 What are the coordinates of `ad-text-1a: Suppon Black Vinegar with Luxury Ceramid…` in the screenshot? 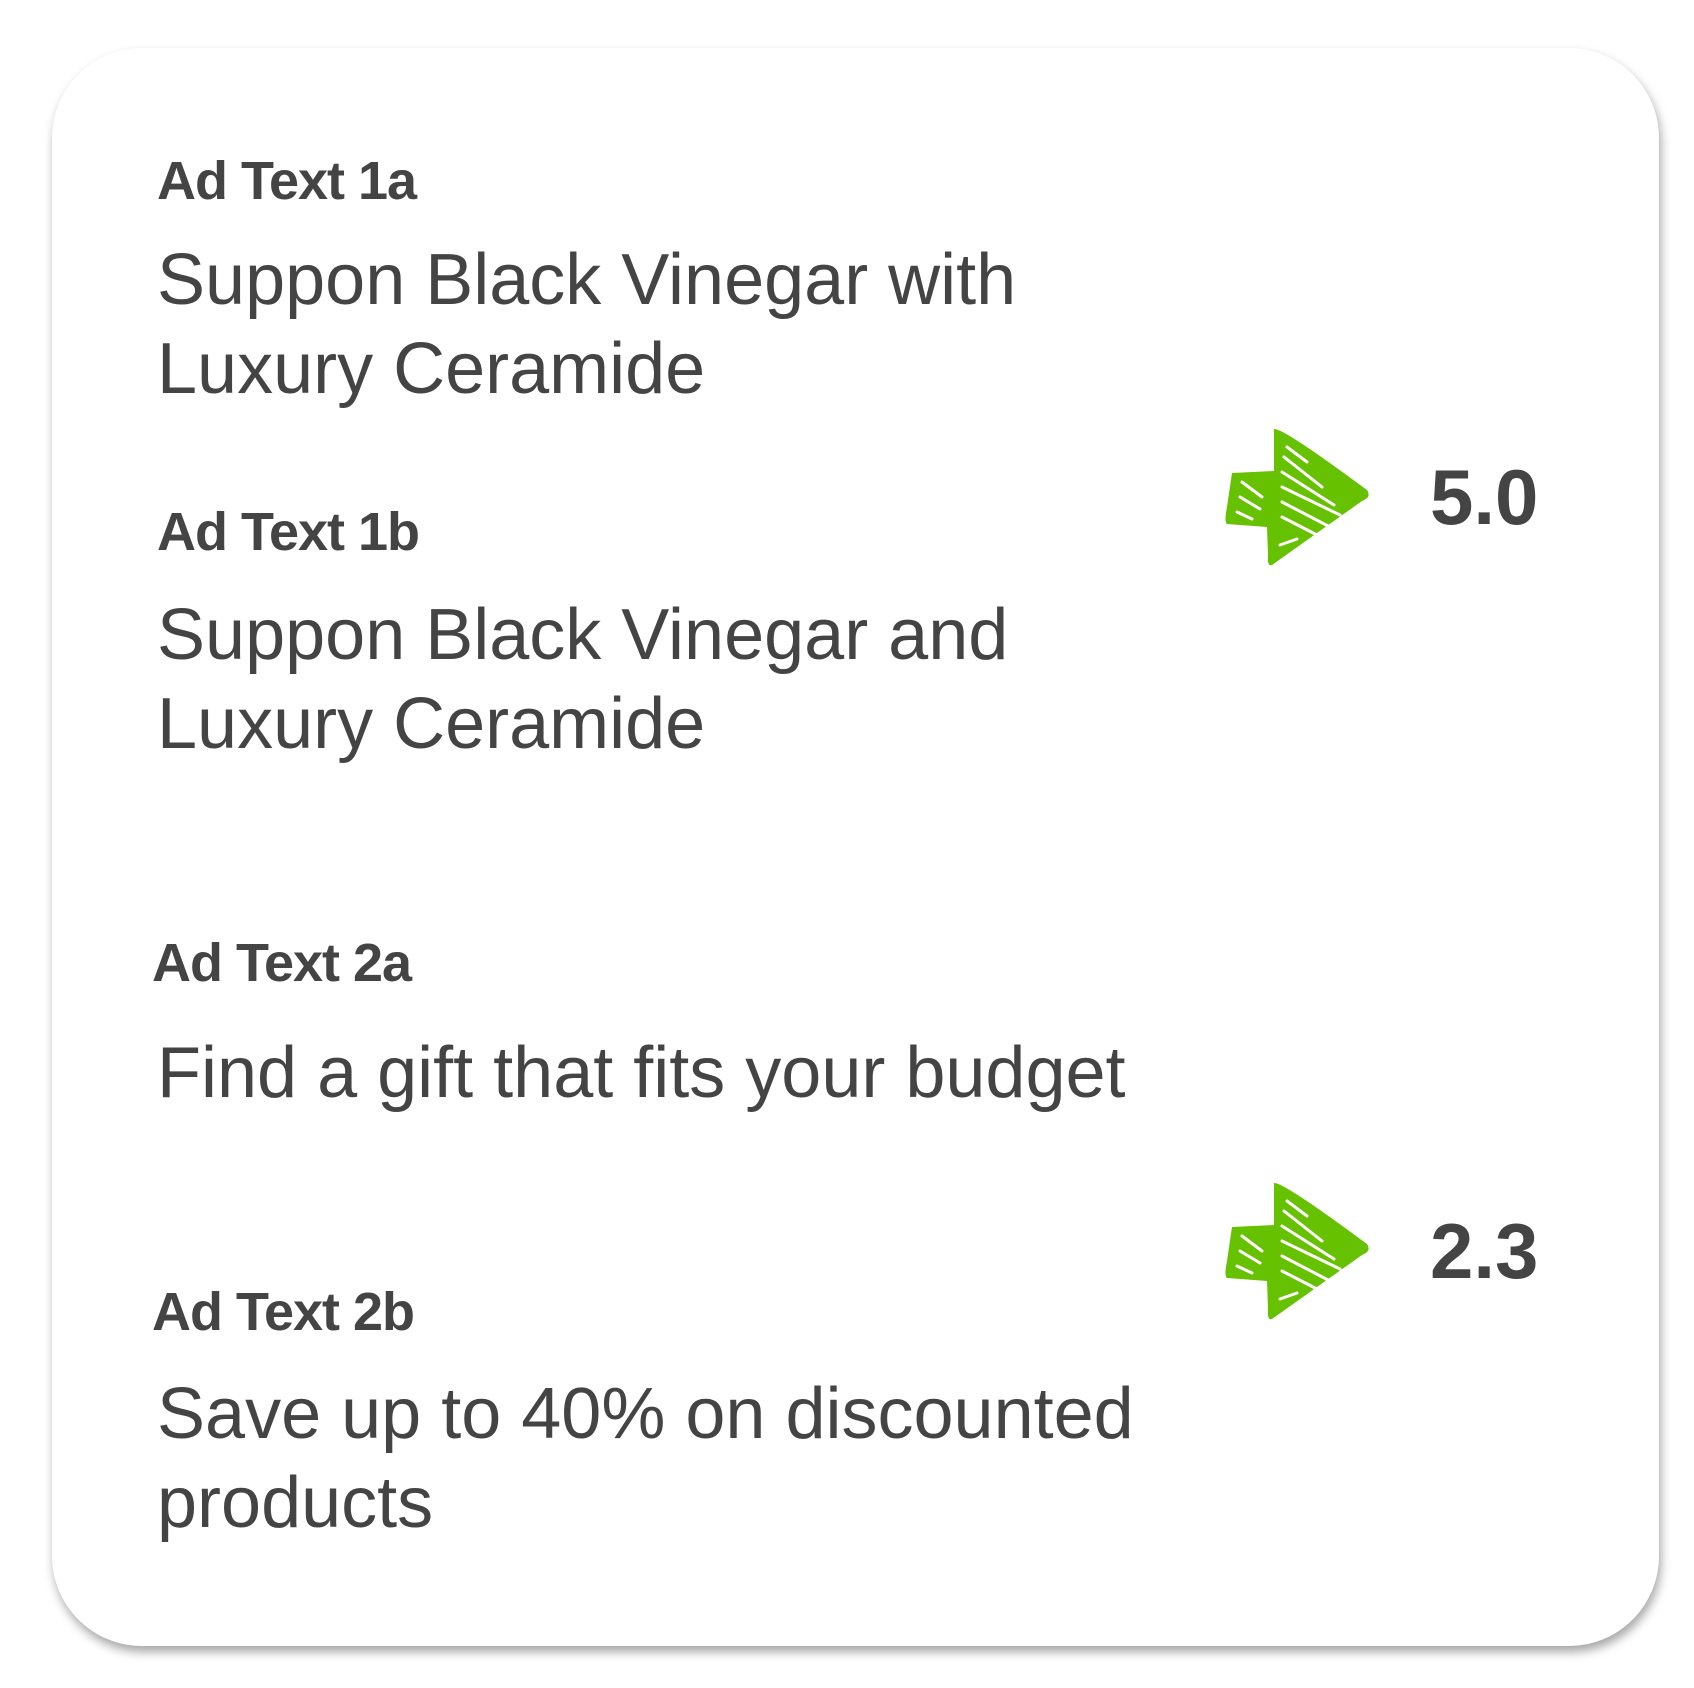 It's located at (587, 324).